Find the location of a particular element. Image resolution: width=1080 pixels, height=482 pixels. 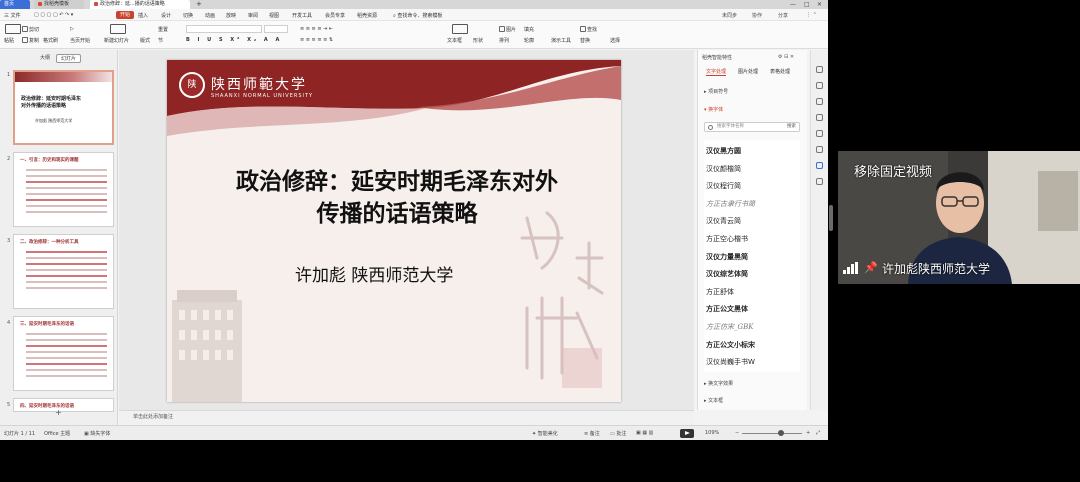

slide-thumbnail-2: 一、引言：历史和现实的课题 is located at coordinates (63, 189).